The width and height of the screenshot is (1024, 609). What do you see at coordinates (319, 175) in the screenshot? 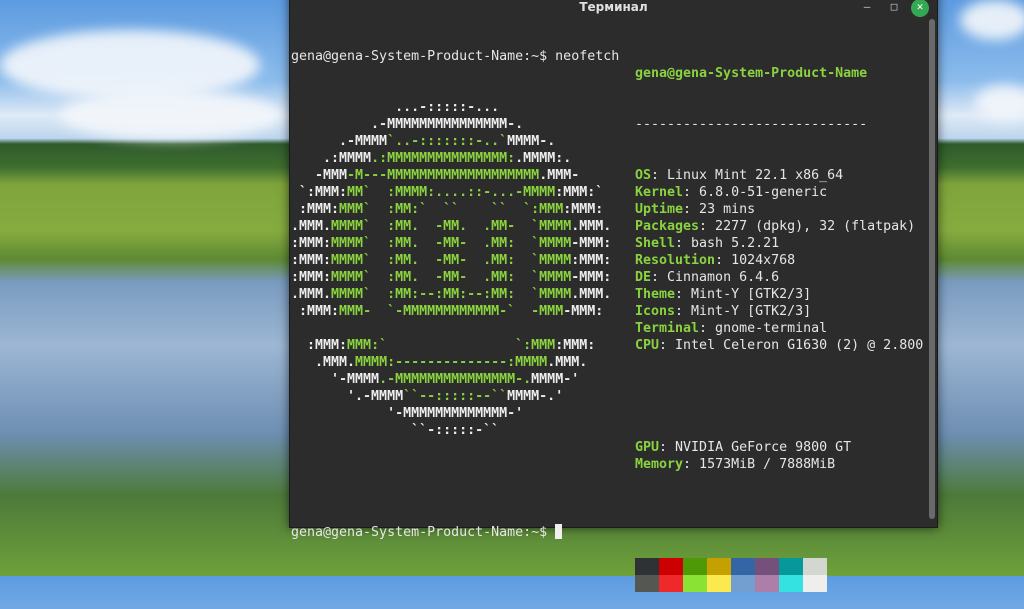
I see `ascii-segment: -MMM` at bounding box center [319, 175].